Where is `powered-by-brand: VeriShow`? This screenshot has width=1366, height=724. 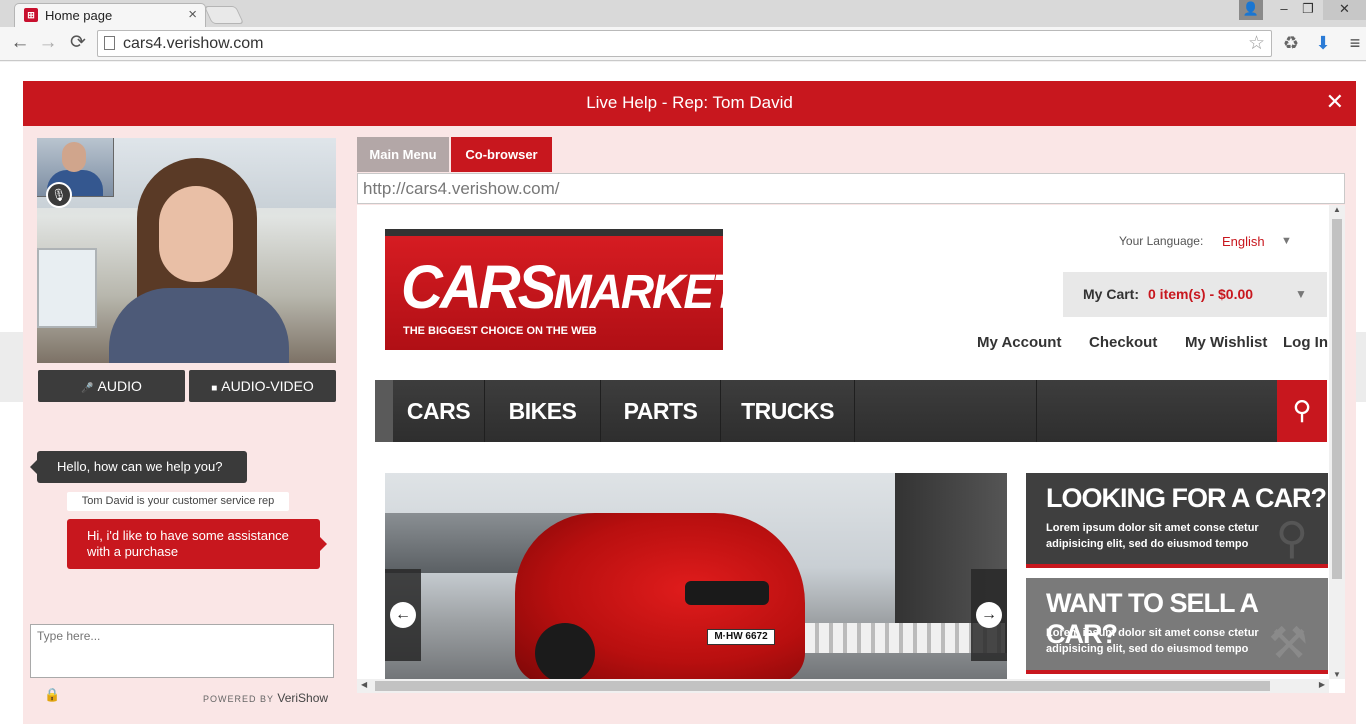
powered-by-brand: VeriShow is located at coordinates (302, 698).